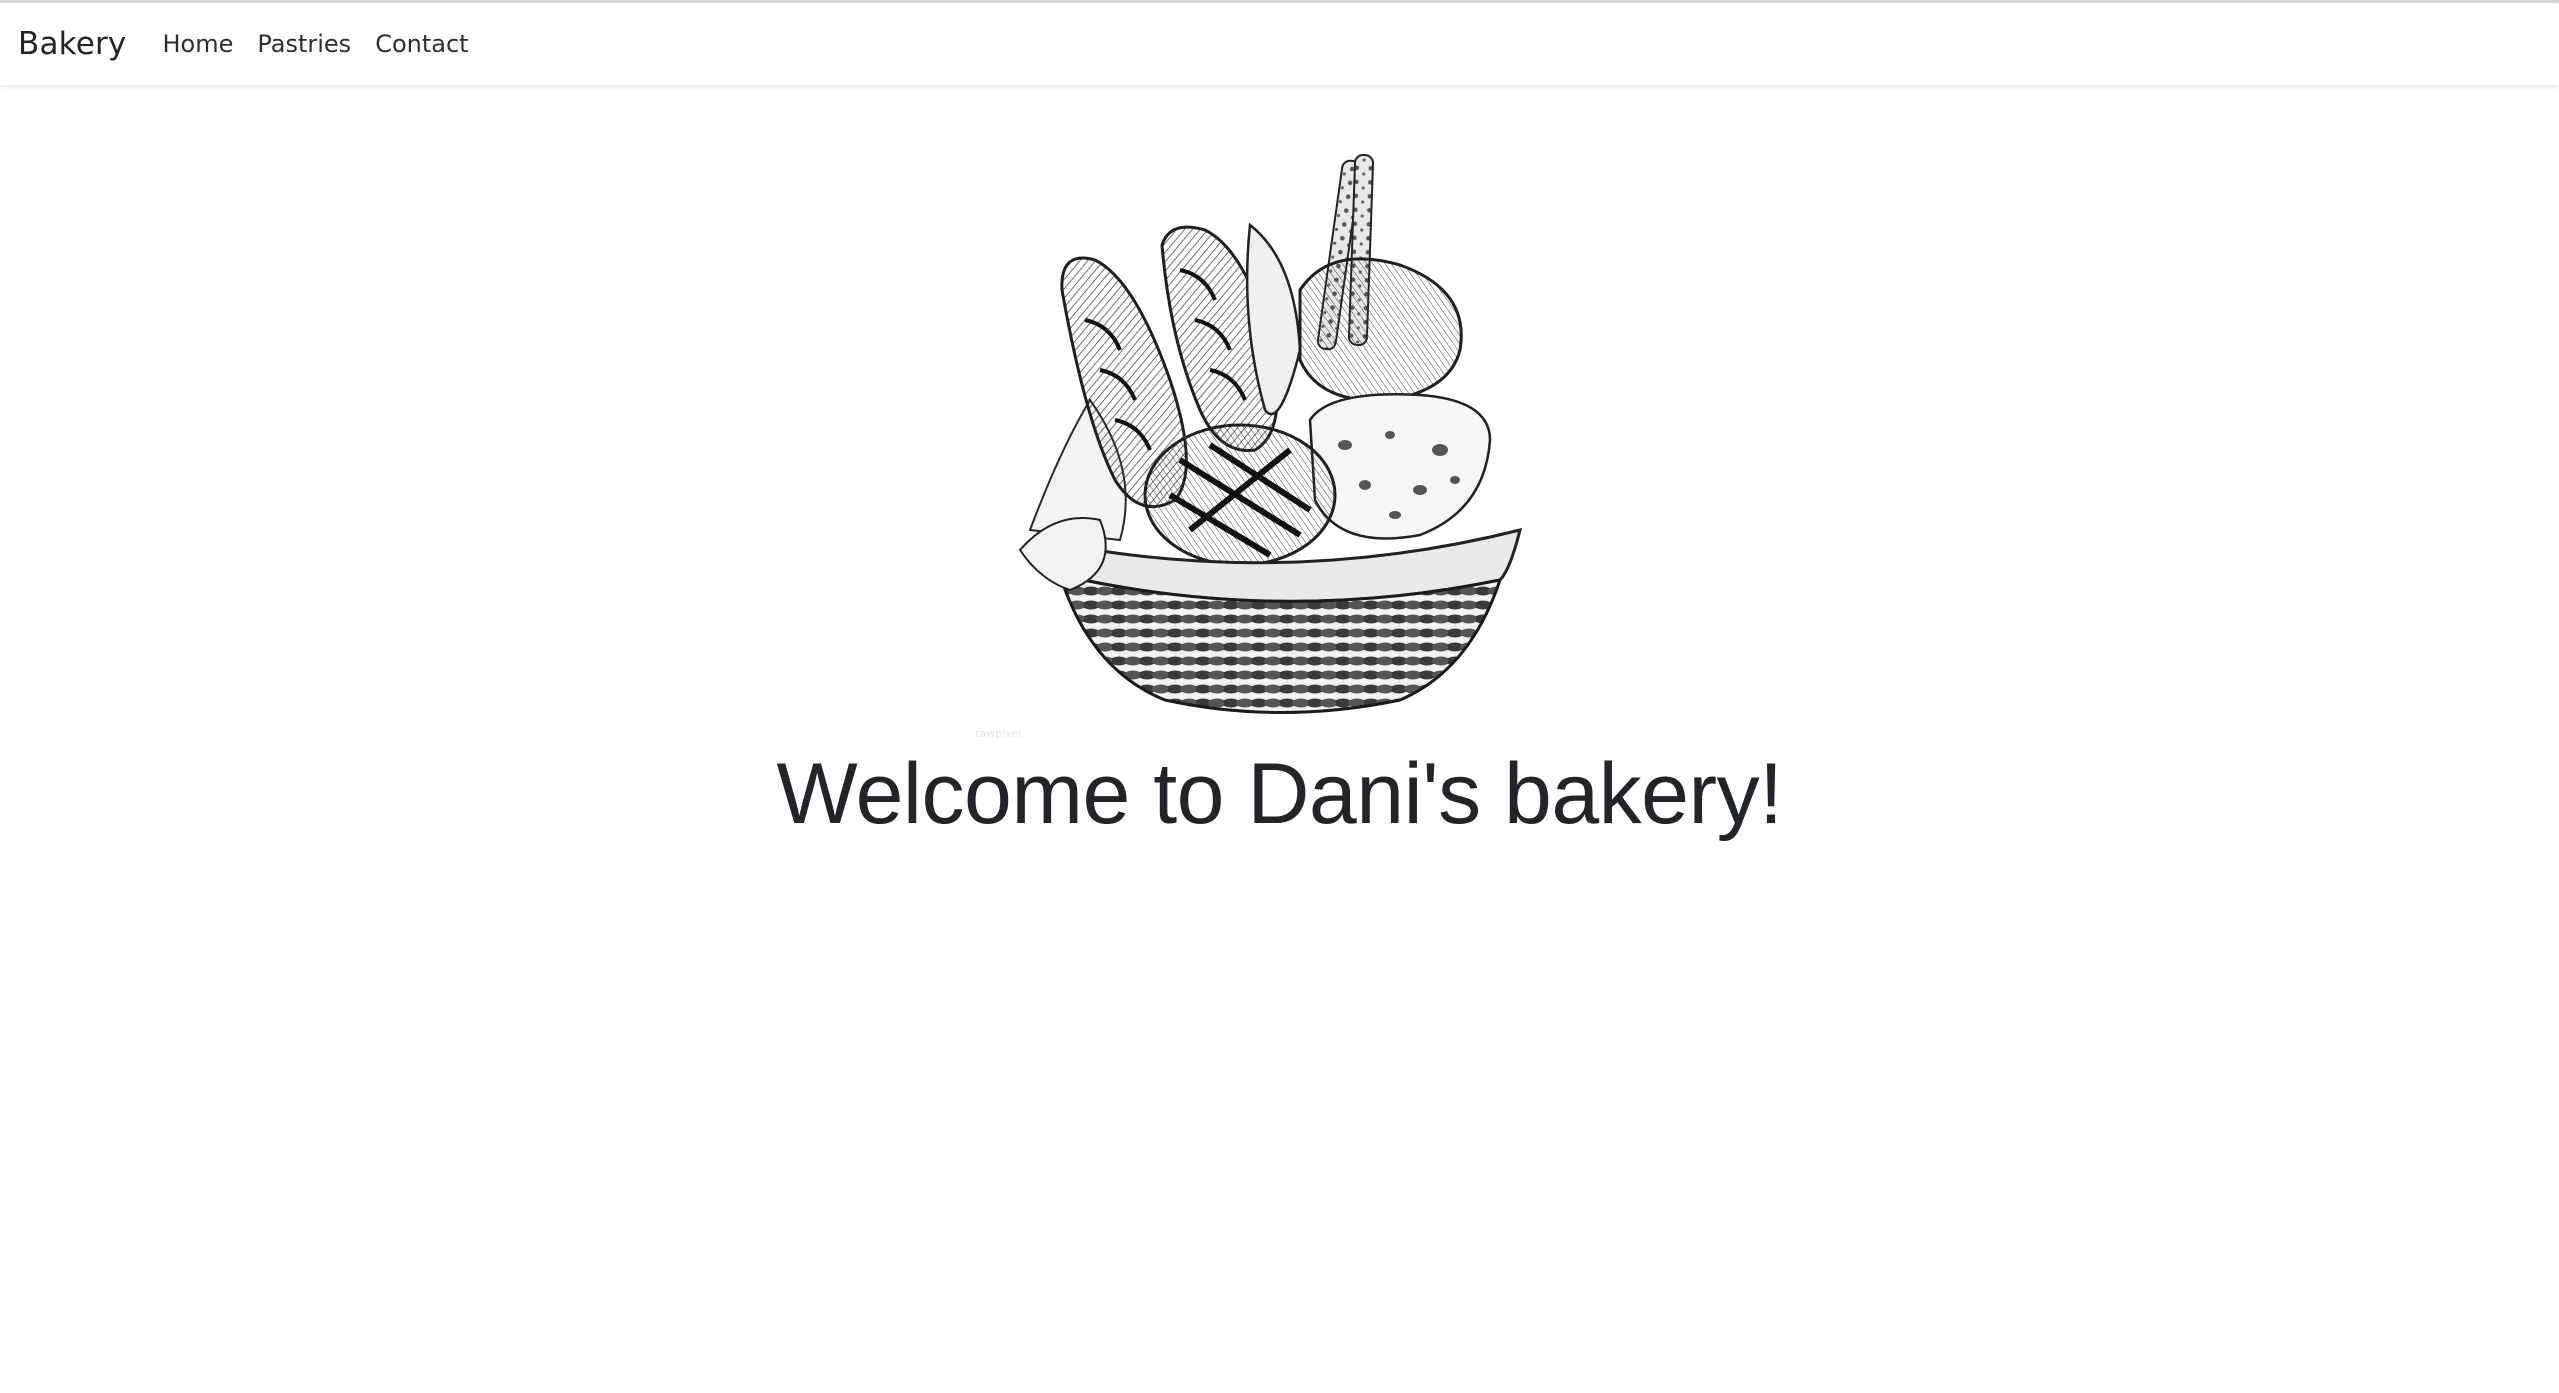 This screenshot has height=1393, width=2559. I want to click on page-title: Welcome to Dani's bakery!, so click(1279, 794).